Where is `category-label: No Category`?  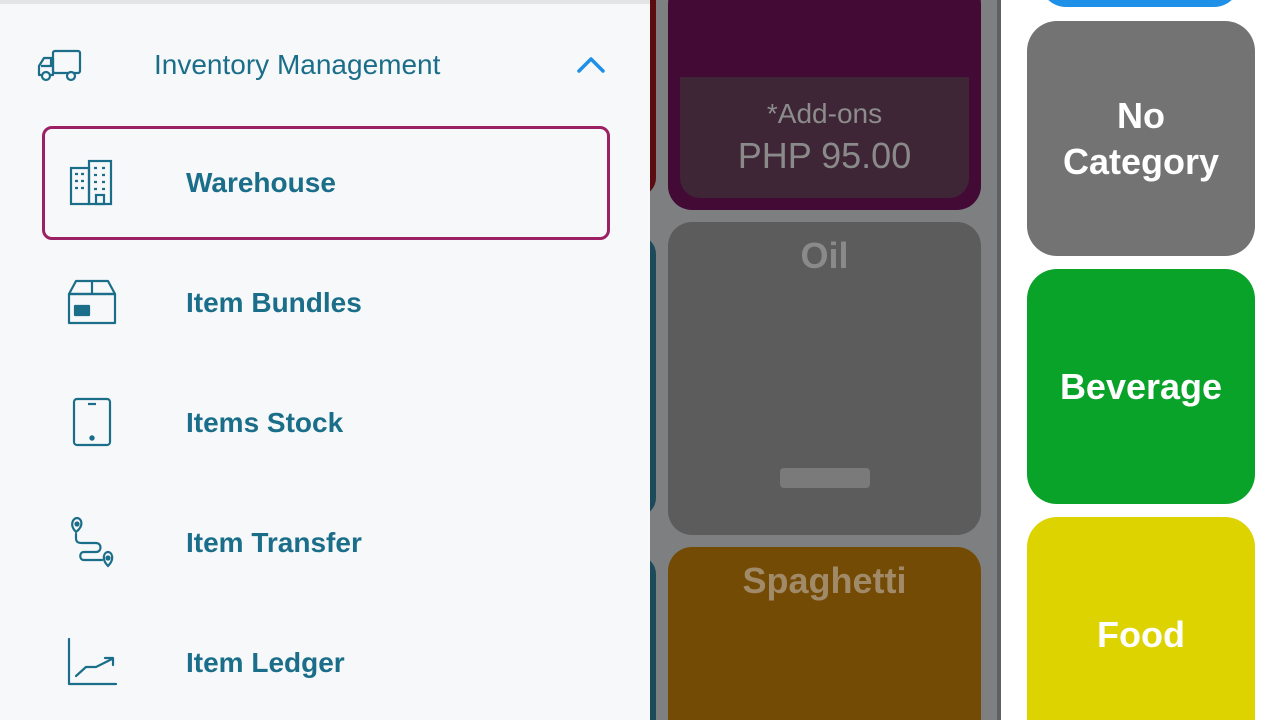
category-label: No Category is located at coordinates (1141, 138).